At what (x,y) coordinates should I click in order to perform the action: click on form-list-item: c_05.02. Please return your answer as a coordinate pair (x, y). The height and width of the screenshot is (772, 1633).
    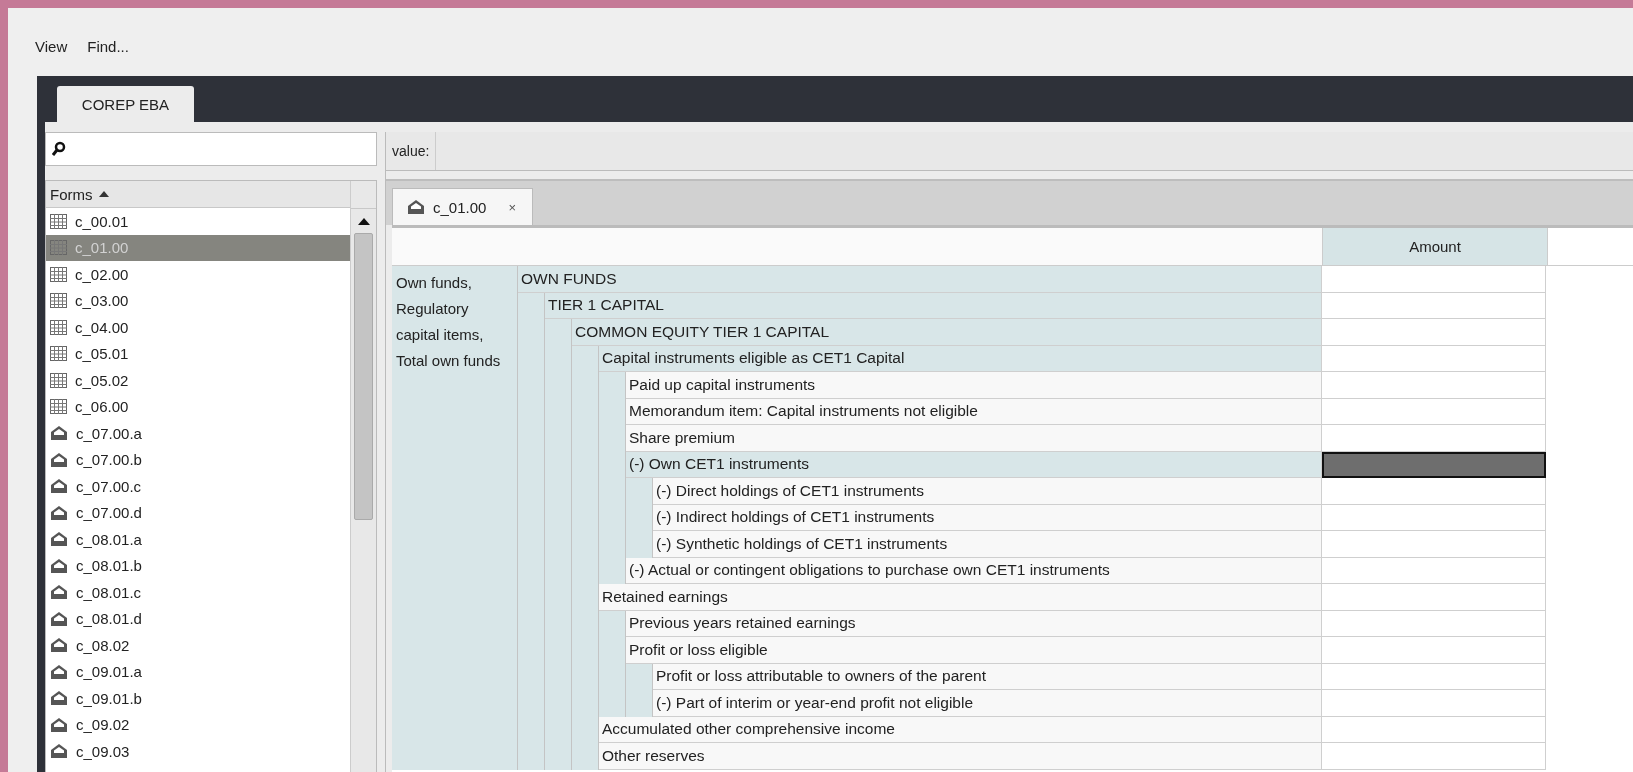
    Looking at the image, I should click on (198, 380).